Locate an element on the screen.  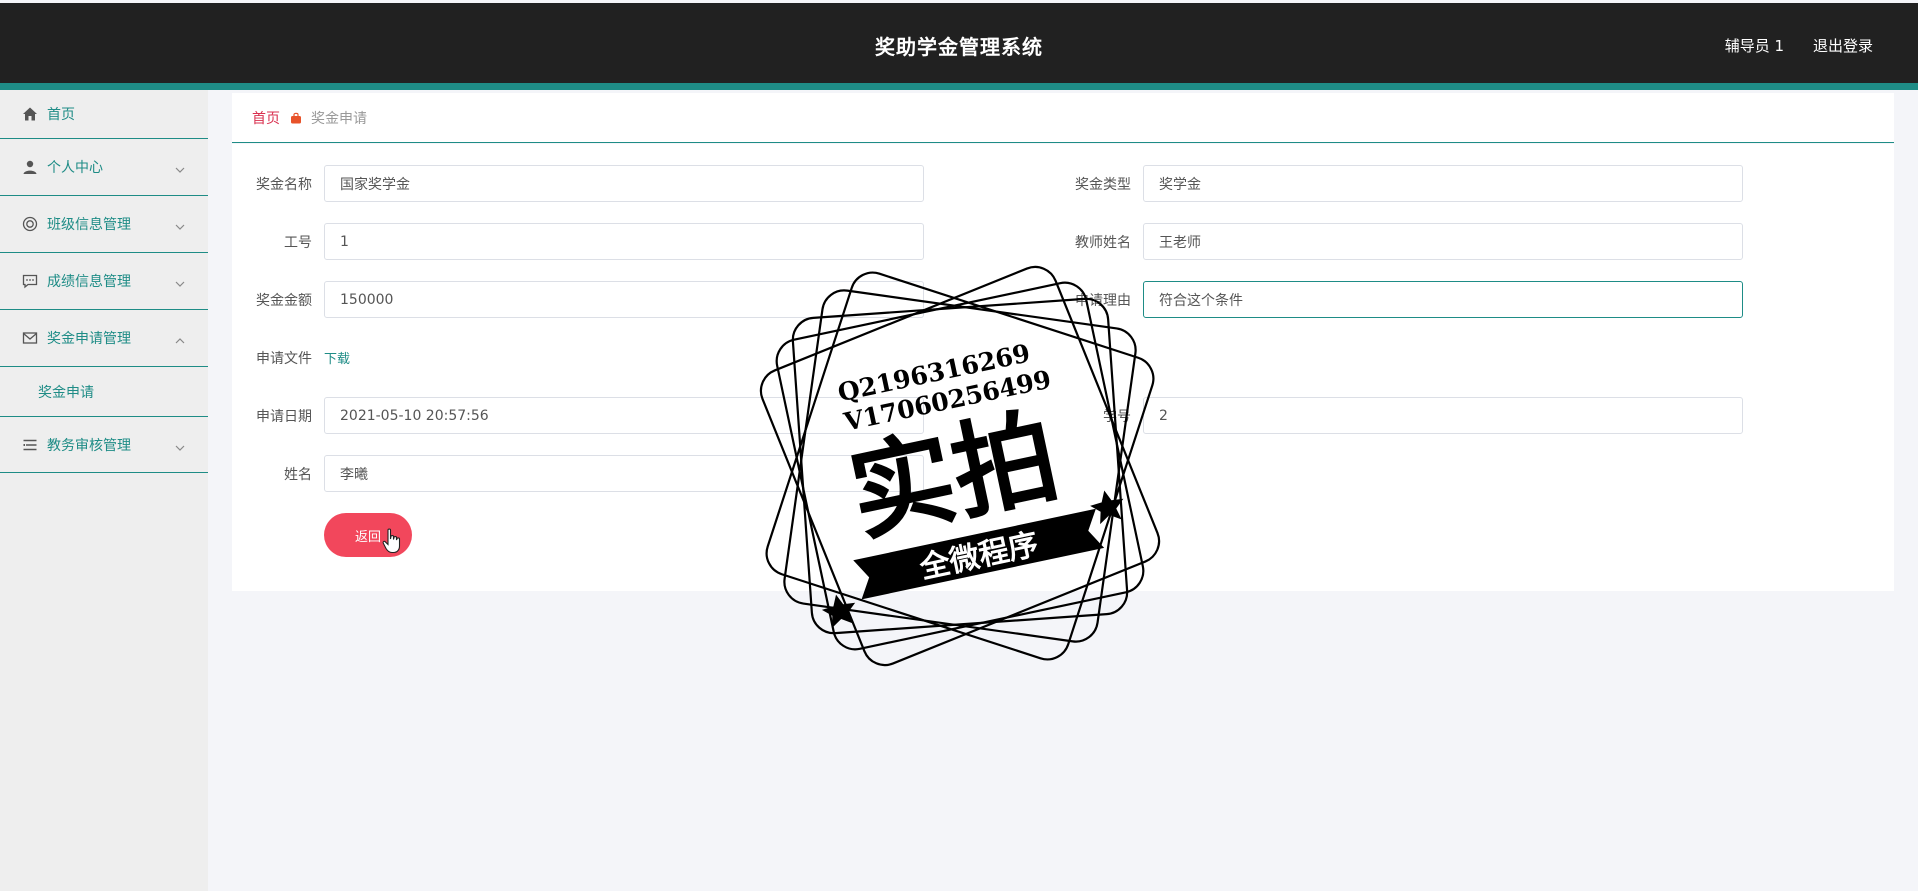
field-label: 姓名 is located at coordinates (298, 474).